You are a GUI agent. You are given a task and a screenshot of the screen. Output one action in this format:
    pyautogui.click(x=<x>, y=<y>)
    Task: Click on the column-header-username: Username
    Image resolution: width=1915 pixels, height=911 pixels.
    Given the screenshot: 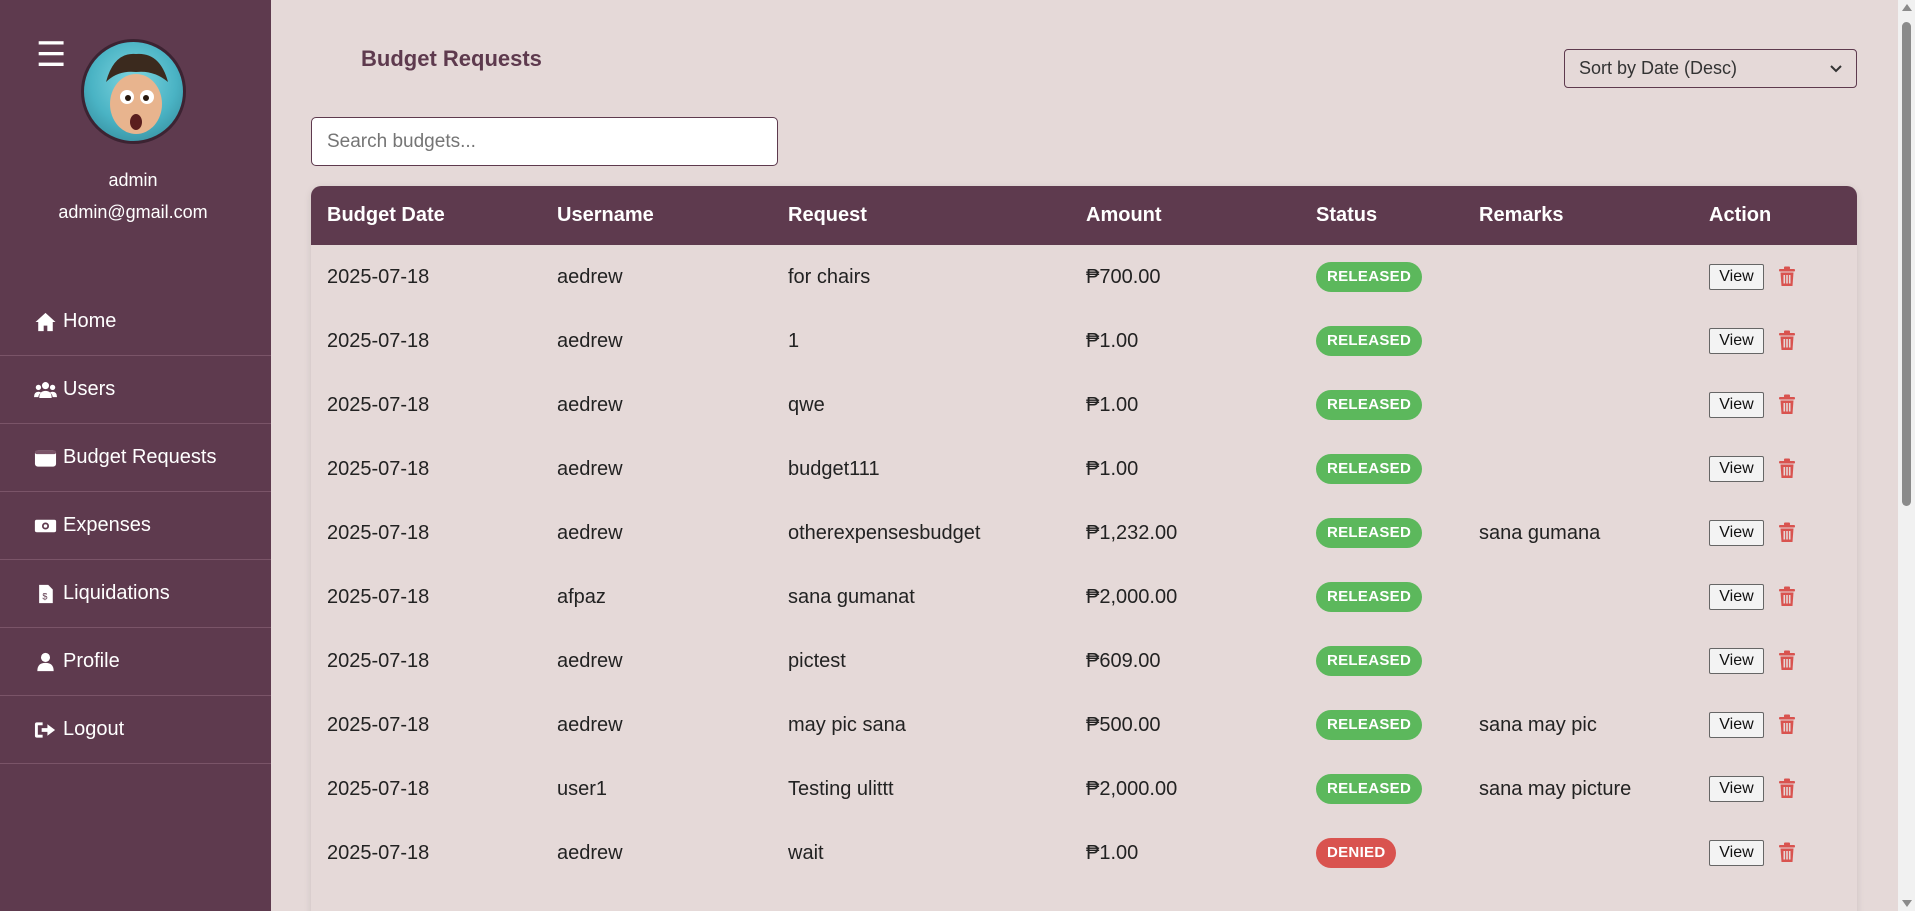 What is the action you would take?
    pyautogui.click(x=605, y=215)
    